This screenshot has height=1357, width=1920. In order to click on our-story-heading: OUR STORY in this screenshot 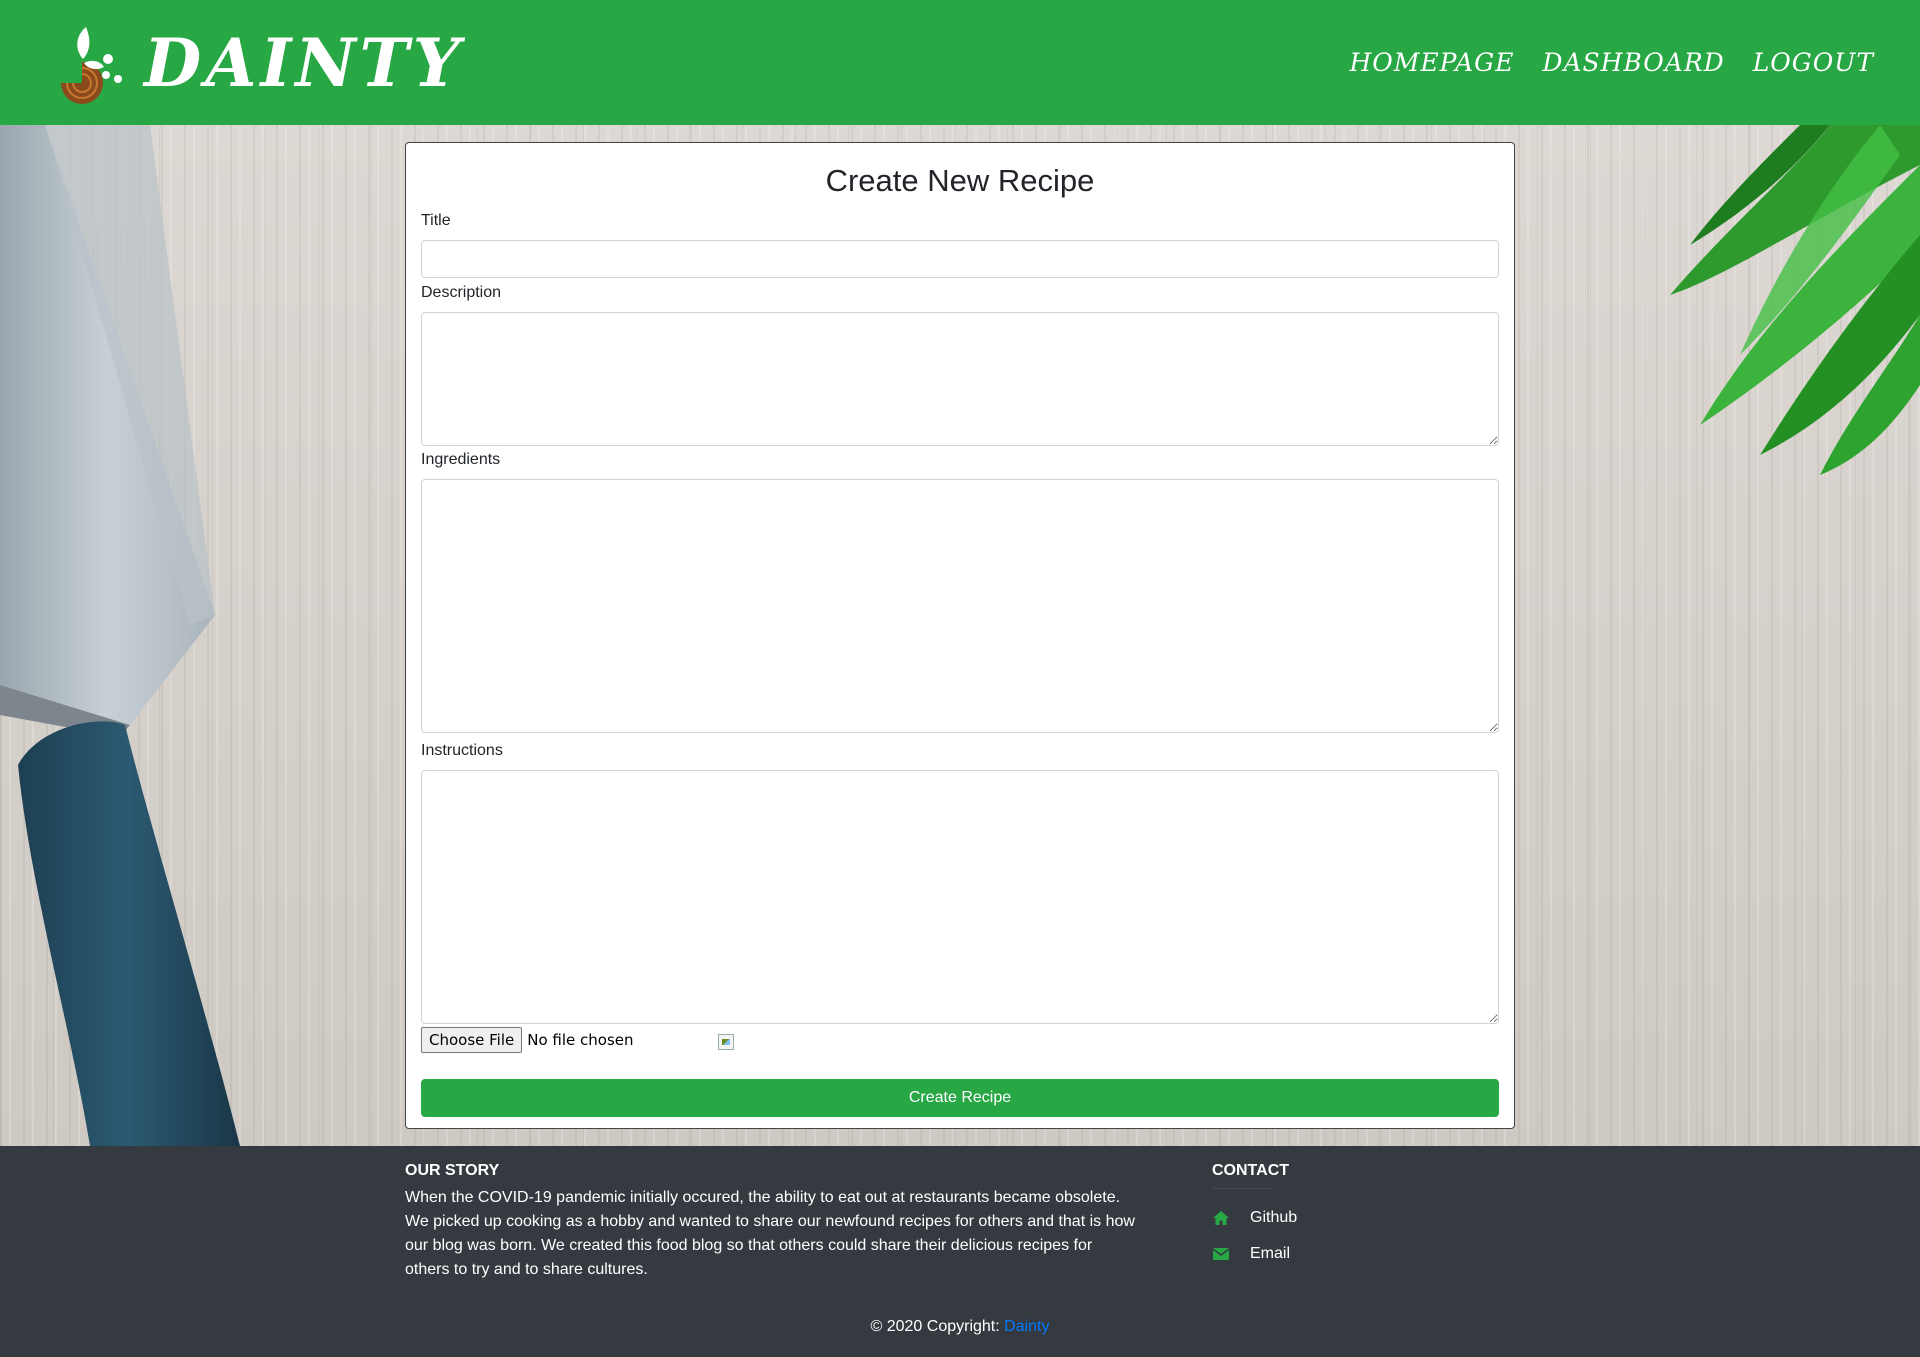, I will do `click(452, 1170)`.